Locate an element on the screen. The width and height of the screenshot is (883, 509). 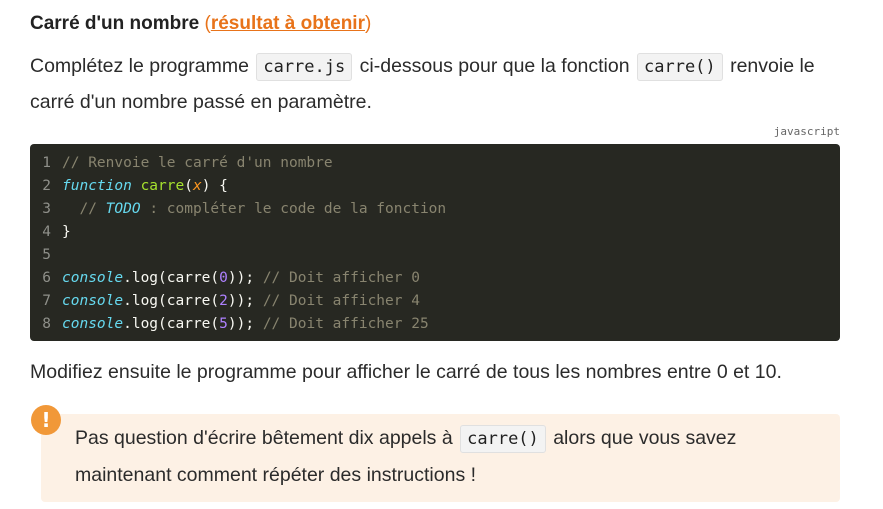
code-number: 2 is located at coordinates (223, 301).